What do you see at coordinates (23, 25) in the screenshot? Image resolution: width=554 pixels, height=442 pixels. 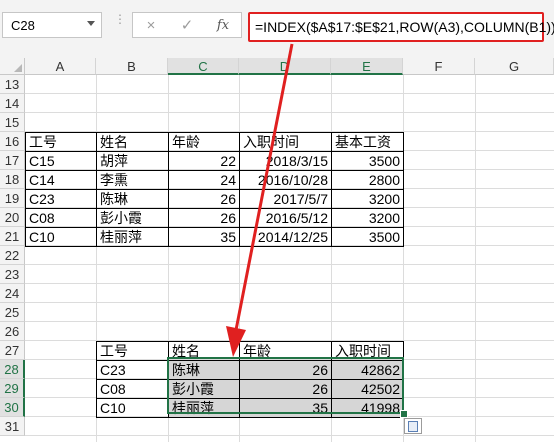 I see `name-box-value: C28` at bounding box center [23, 25].